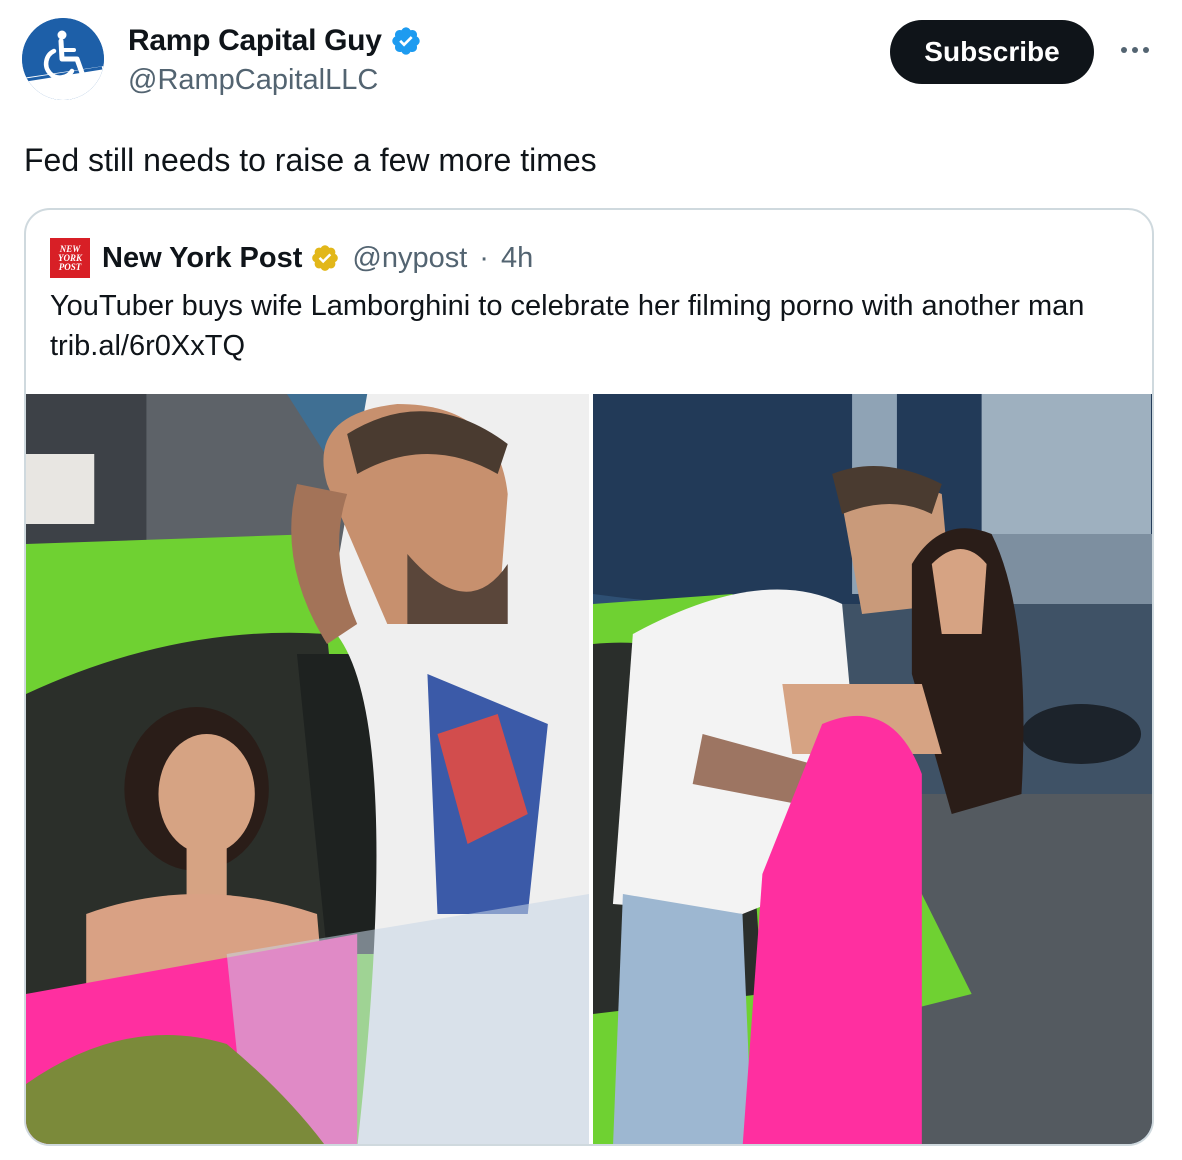 The image size is (1182, 1160). I want to click on author-handle: @RampCapitalLLC, so click(253, 80).